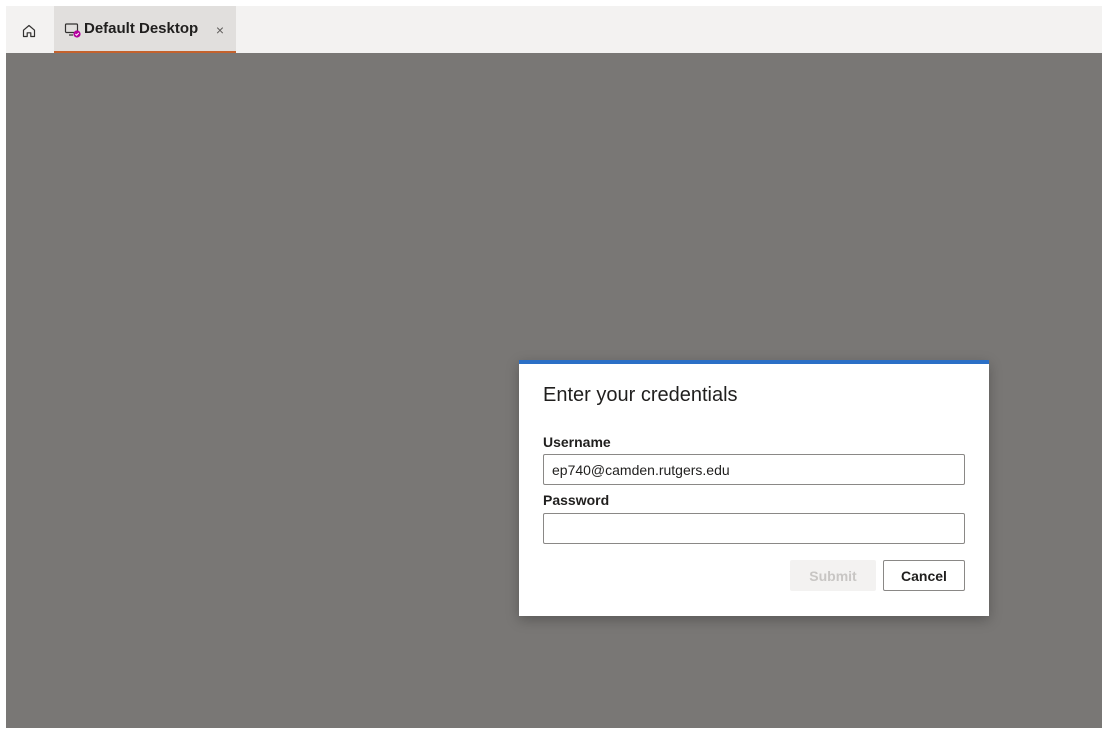 The width and height of the screenshot is (1102, 731). Describe the element at coordinates (754, 469) in the screenshot. I see `username-input` at that location.